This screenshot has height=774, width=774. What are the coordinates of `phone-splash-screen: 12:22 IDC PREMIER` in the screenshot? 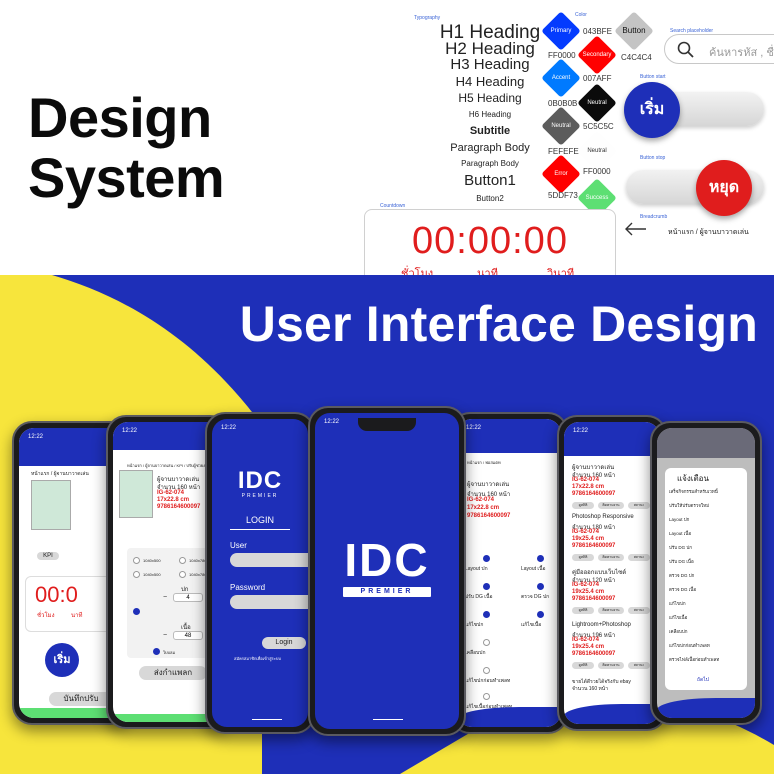 It's located at (387, 571).